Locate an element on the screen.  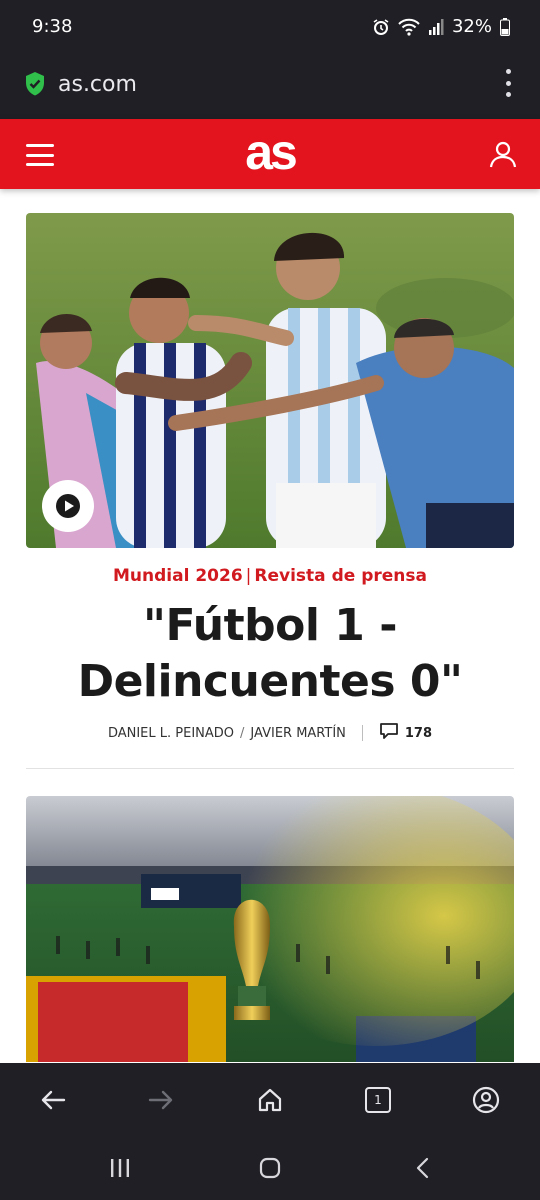
byline: DANIEL L. PEINADO / JAVIER MARTÍN 178 is located at coordinates (270, 733).